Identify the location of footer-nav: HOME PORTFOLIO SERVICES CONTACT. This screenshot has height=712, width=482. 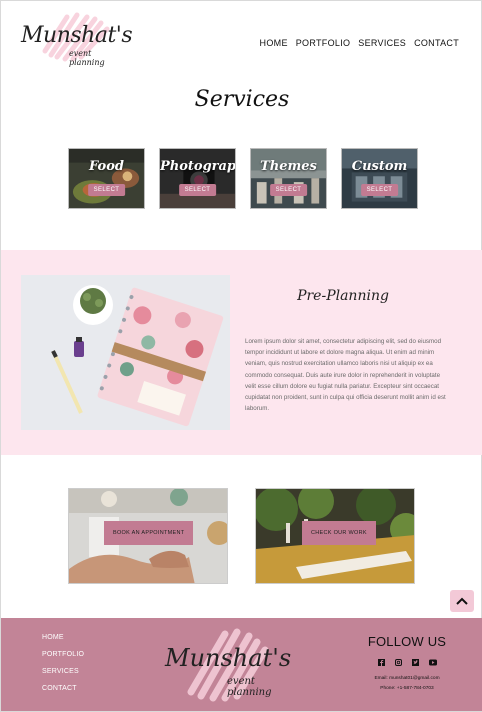
(63, 668).